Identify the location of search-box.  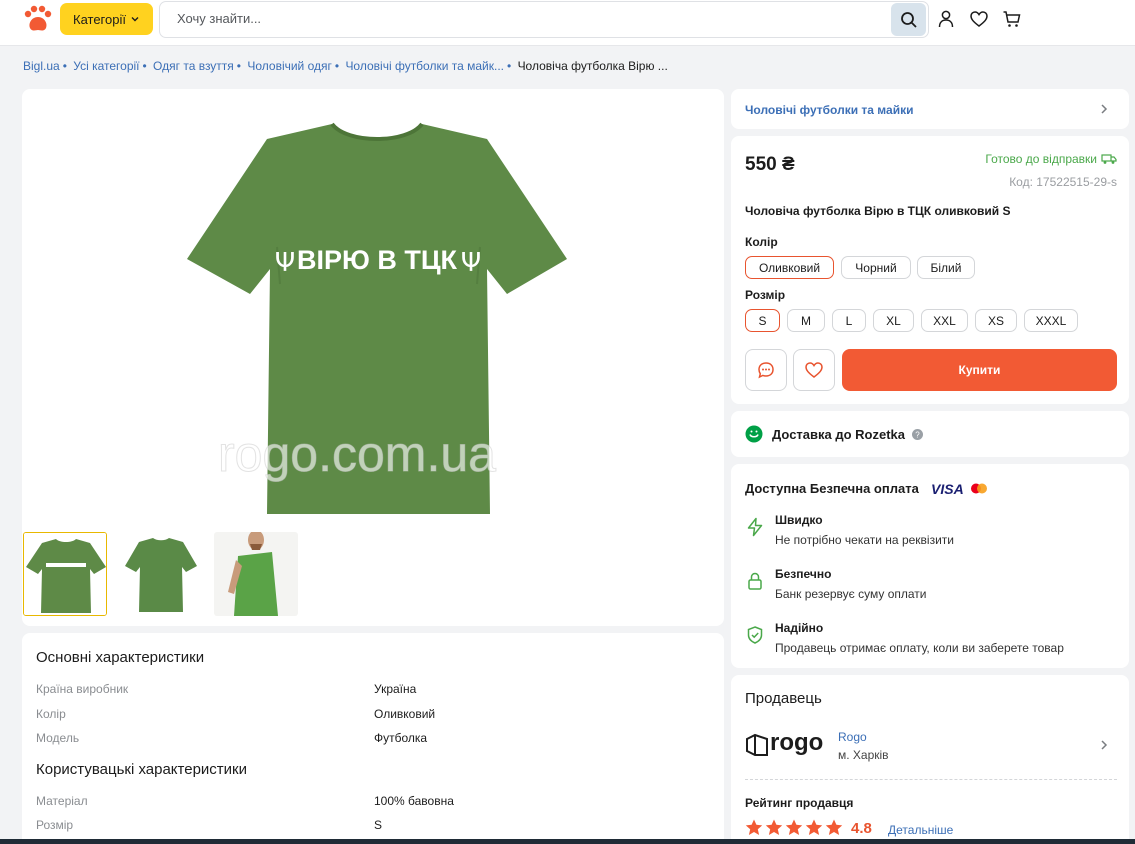
(544, 19).